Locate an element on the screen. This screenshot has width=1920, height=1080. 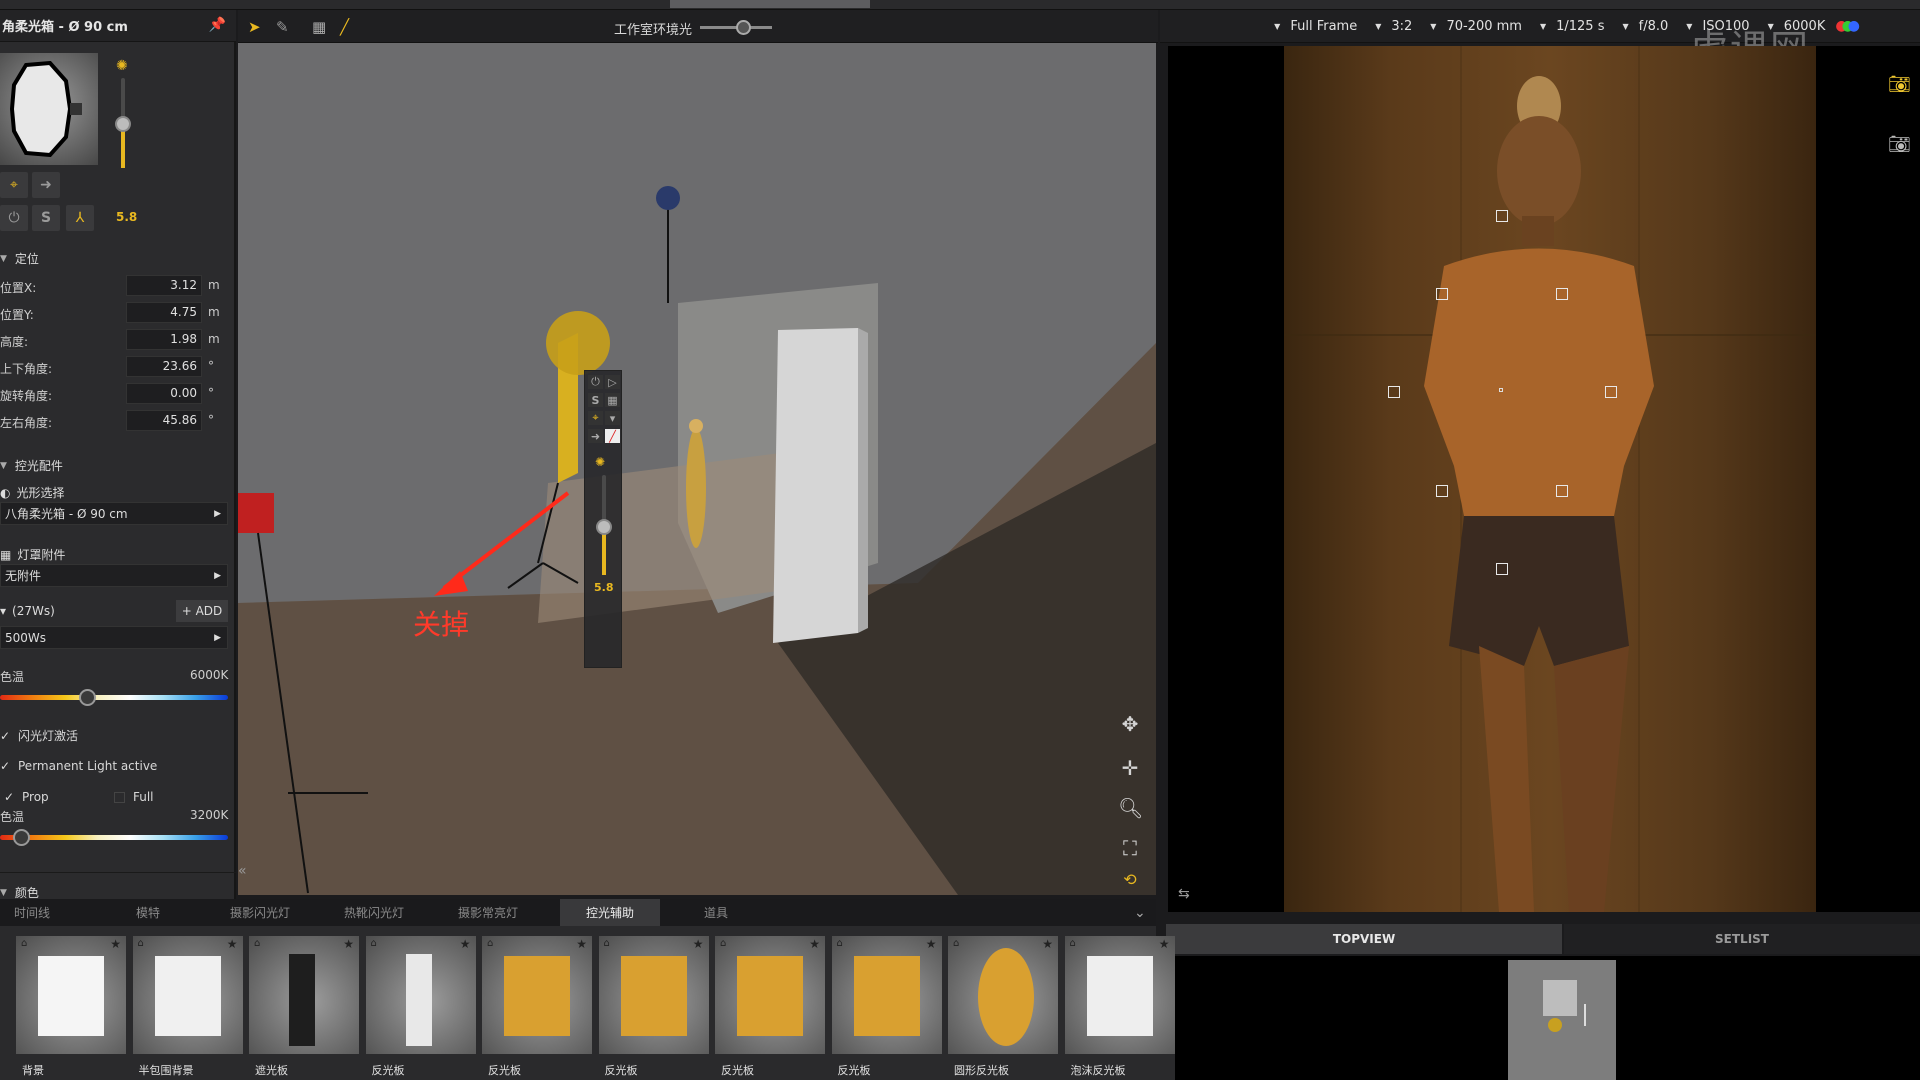
height-input: 1.98 is located at coordinates (164, 339).